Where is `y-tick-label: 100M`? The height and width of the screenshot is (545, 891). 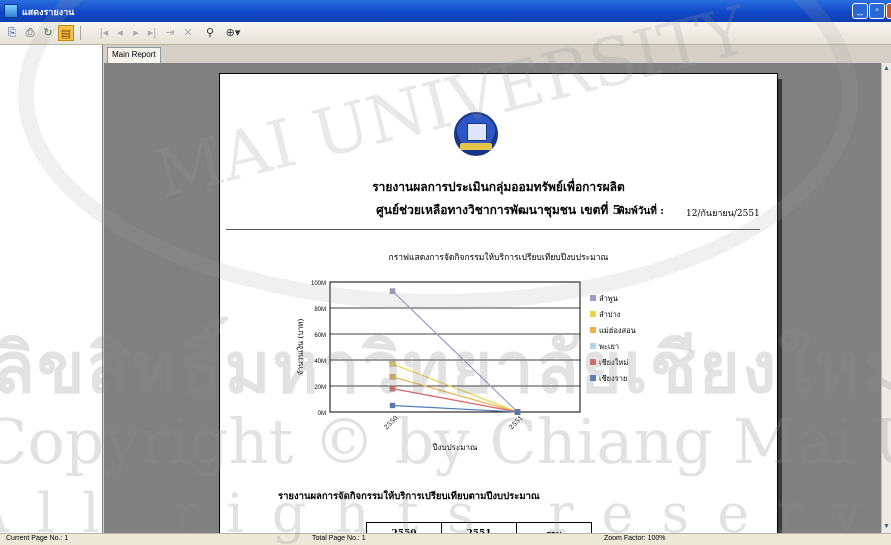
y-tick-label: 100M is located at coordinates (318, 284).